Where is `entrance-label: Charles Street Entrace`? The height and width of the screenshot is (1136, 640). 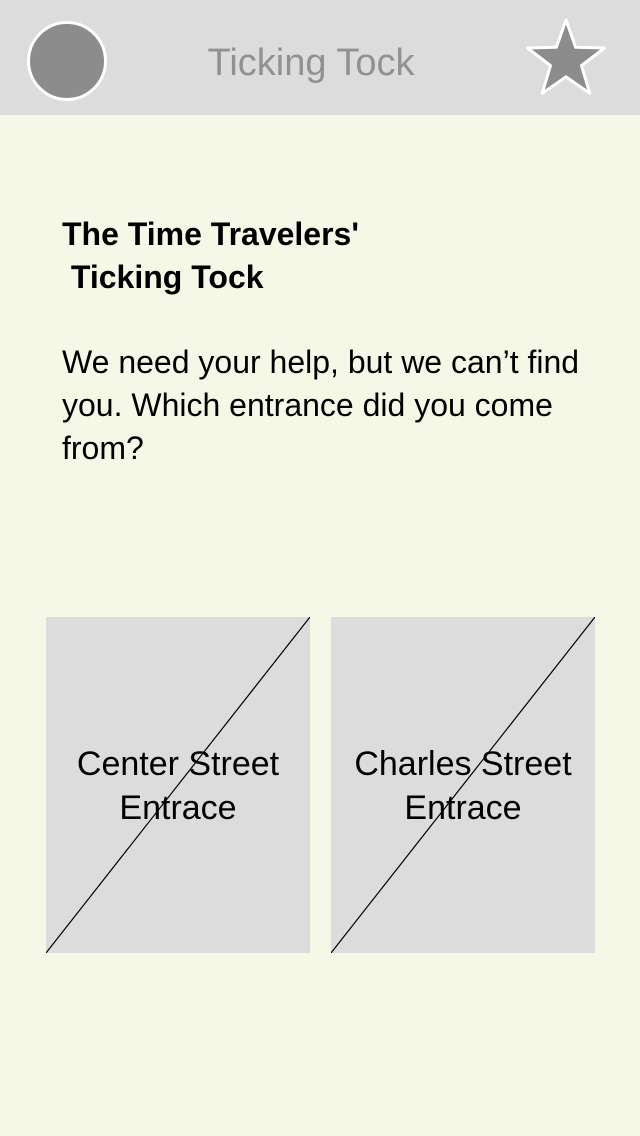 entrance-label: Charles Street Entrace is located at coordinates (463, 786).